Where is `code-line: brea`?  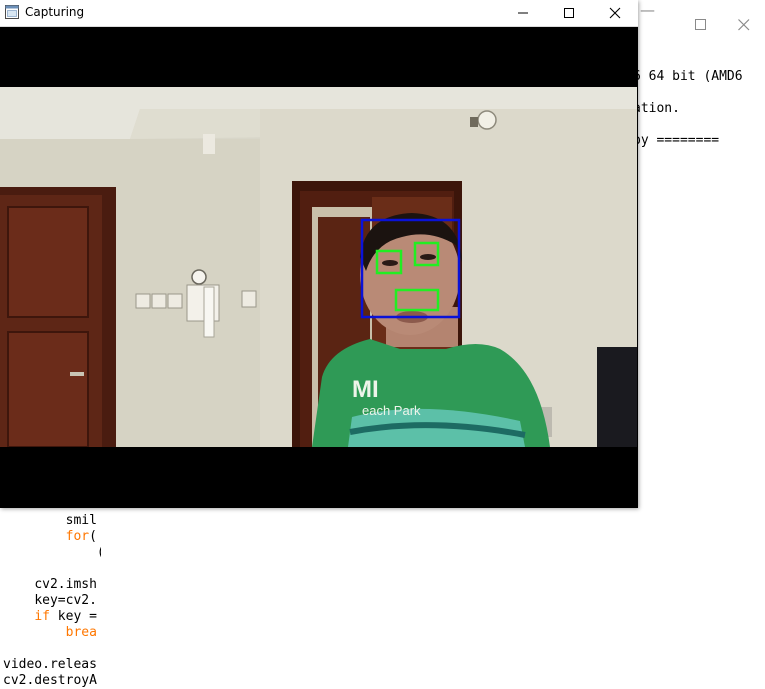
code-line: brea is located at coordinates (81, 632).